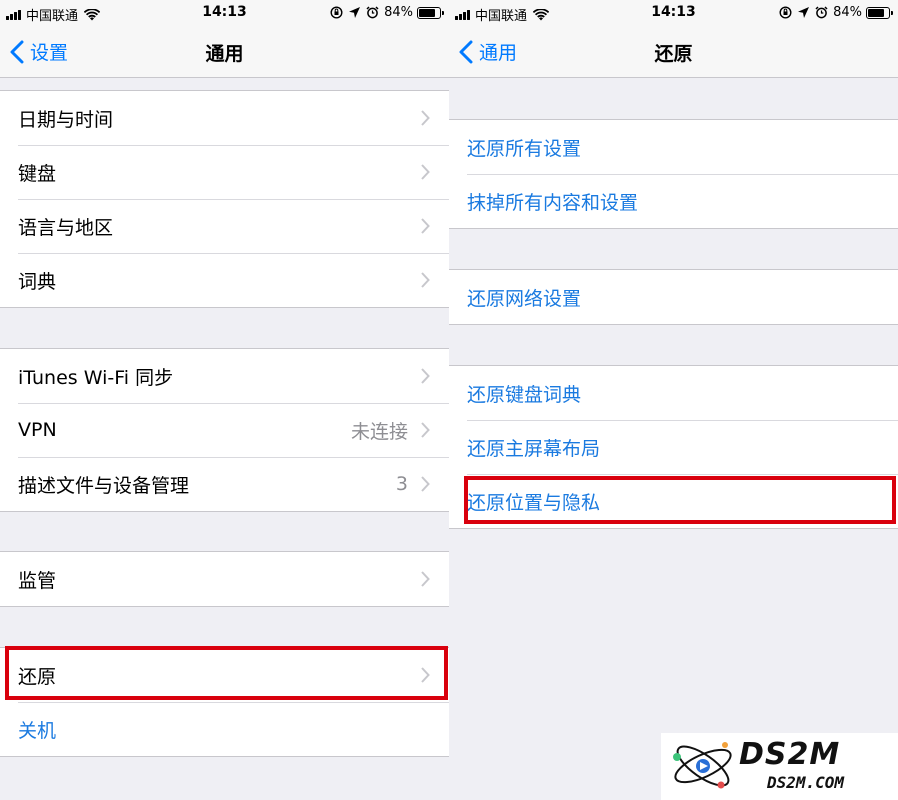 The width and height of the screenshot is (898, 800). I want to click on settings-row-profiles-device-management: 描述文件与设备管理 3, so click(224, 484).